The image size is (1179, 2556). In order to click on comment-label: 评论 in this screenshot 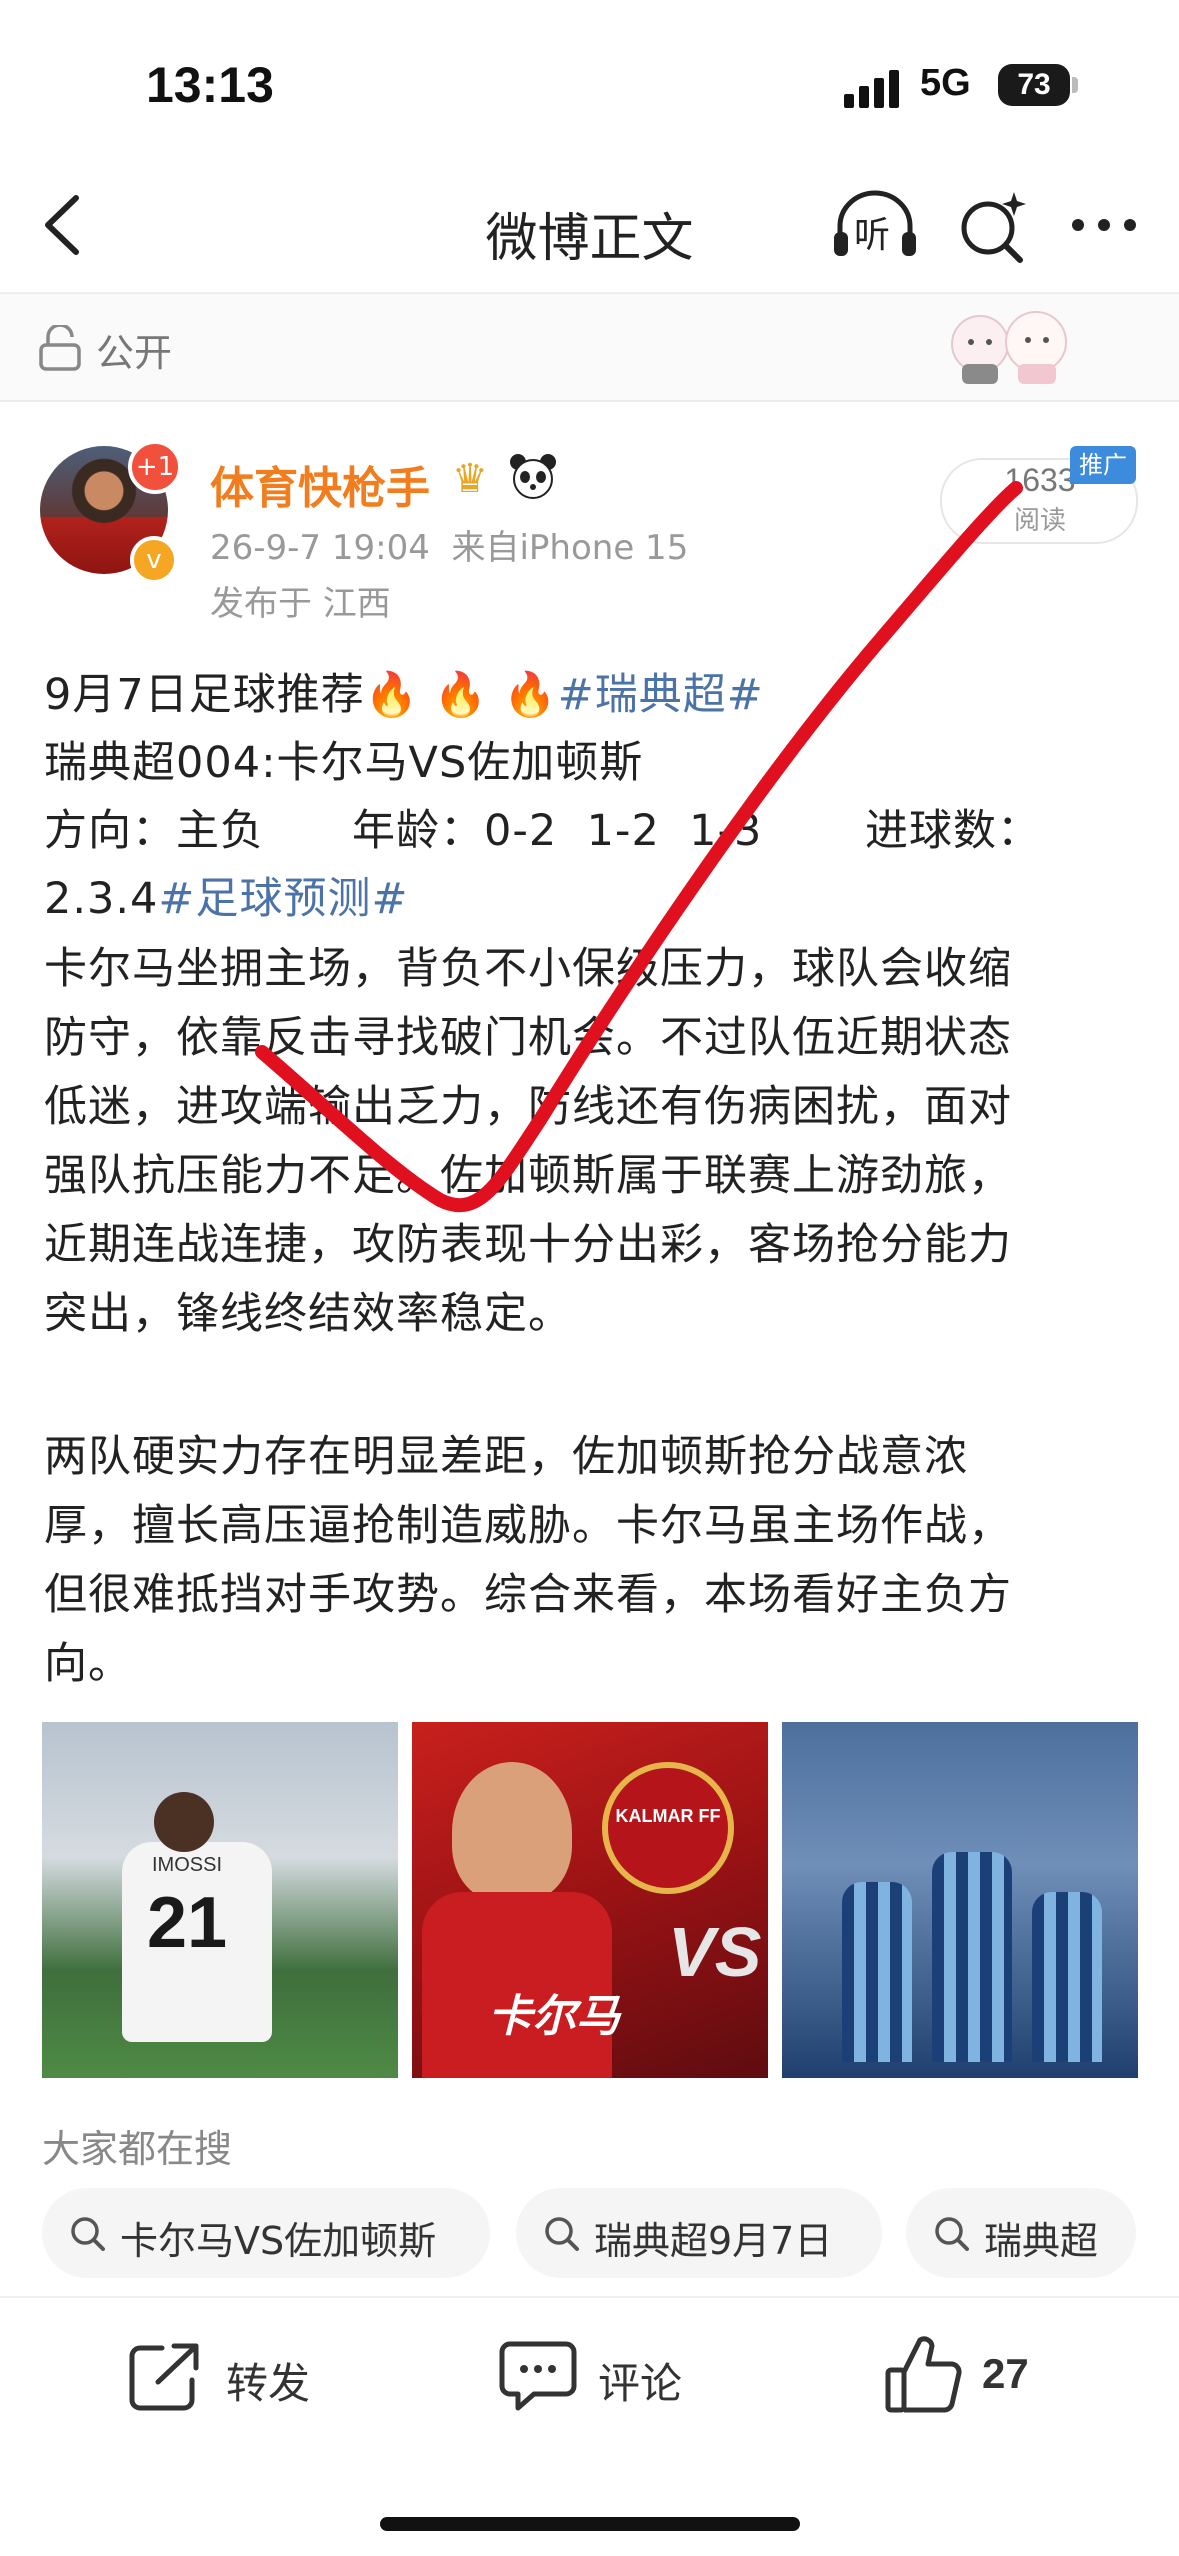, I will do `click(640, 2383)`.